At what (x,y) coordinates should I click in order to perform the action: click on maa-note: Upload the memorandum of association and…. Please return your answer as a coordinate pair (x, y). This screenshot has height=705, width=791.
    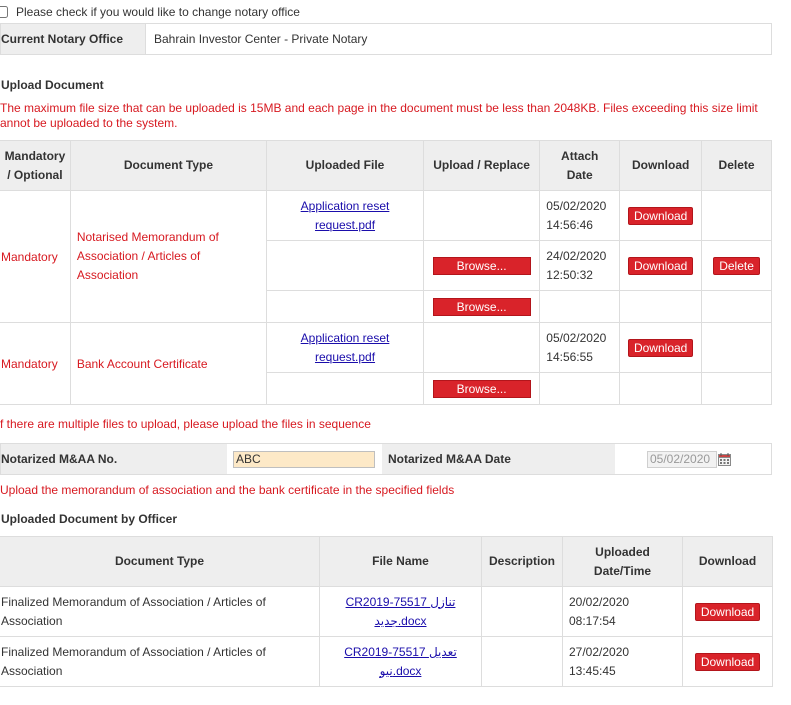
    Looking at the image, I should click on (227, 490).